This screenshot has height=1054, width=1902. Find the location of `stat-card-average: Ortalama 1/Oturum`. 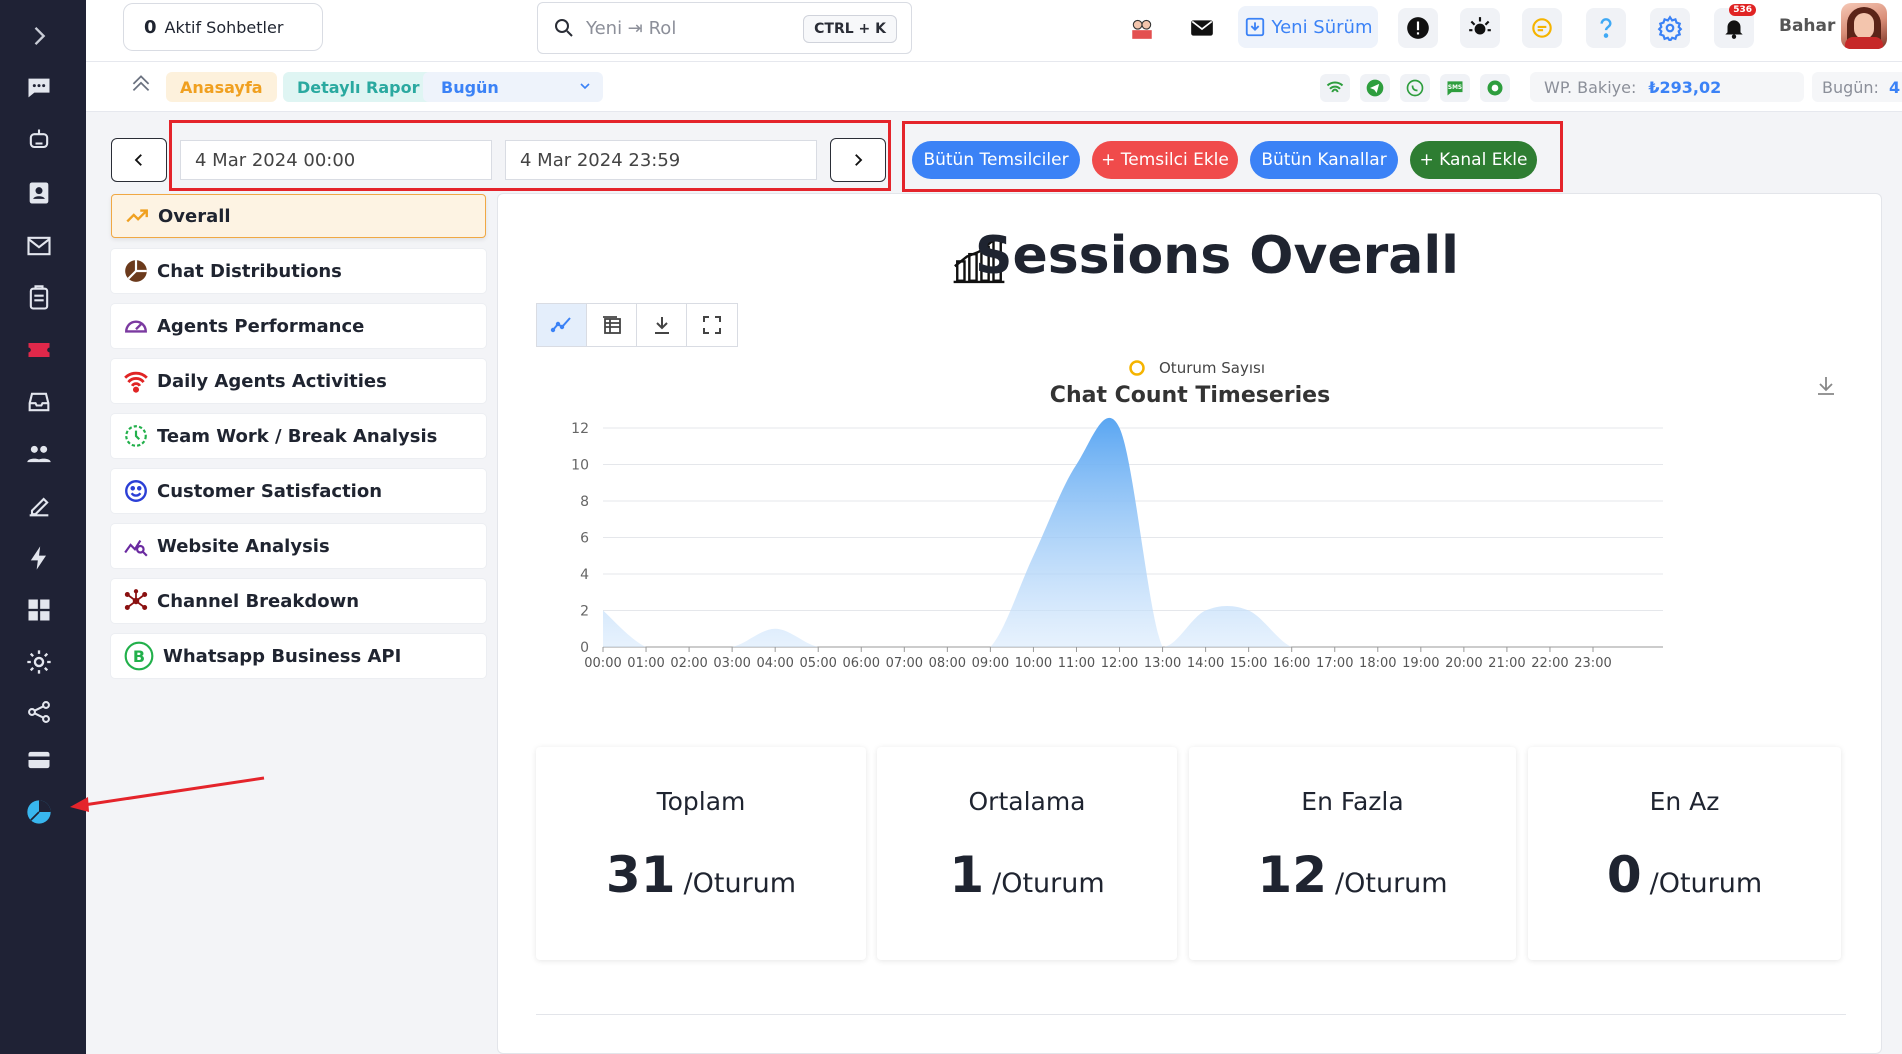

stat-card-average: Ortalama 1/Oturum is located at coordinates (1027, 853).